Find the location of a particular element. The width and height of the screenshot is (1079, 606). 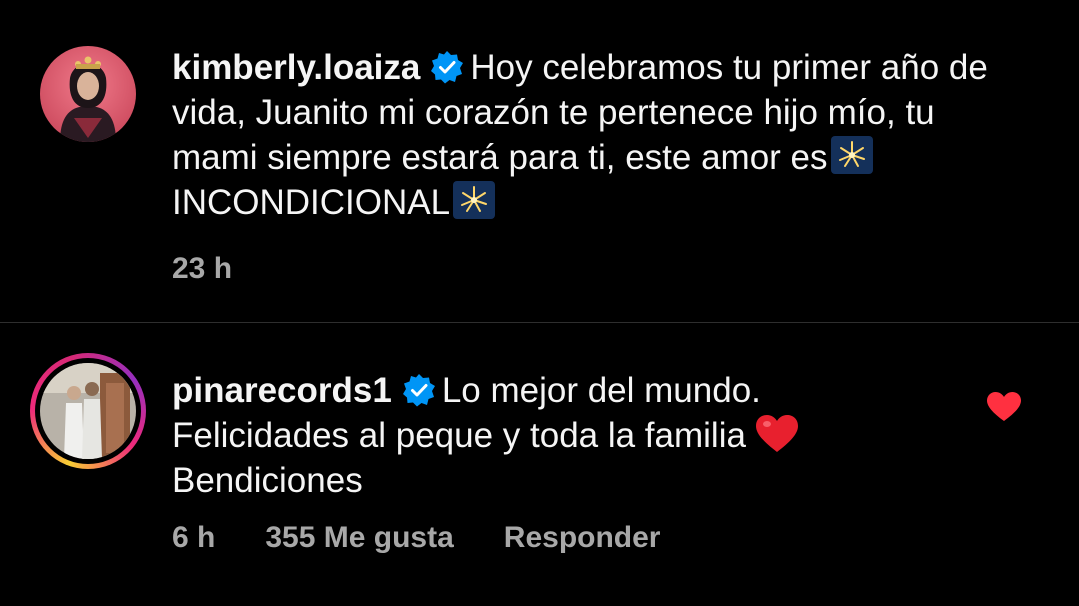

reply-button: Responder is located at coordinates (582, 537).